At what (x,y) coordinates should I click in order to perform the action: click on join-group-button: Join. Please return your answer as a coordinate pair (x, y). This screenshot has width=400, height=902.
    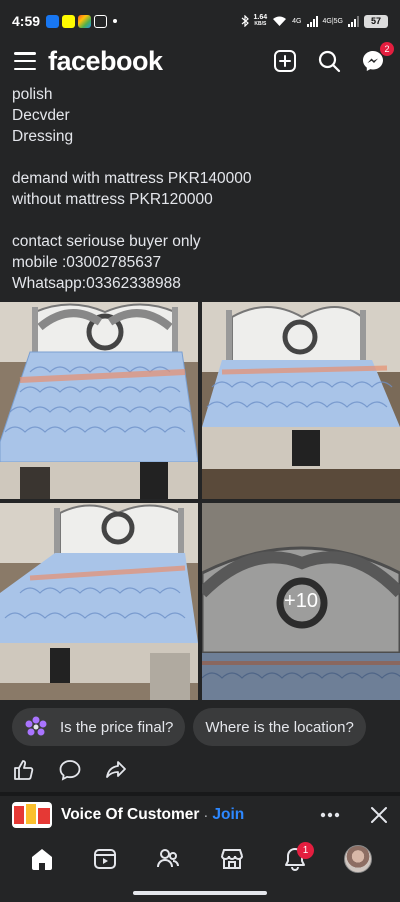
    Looking at the image, I should click on (228, 815).